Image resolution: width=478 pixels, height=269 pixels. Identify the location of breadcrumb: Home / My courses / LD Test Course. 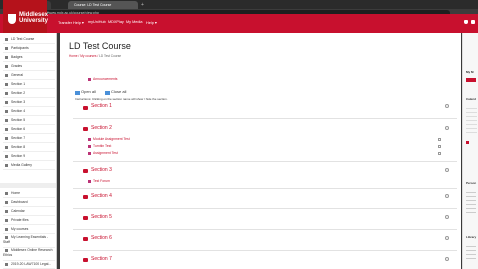
(95, 56).